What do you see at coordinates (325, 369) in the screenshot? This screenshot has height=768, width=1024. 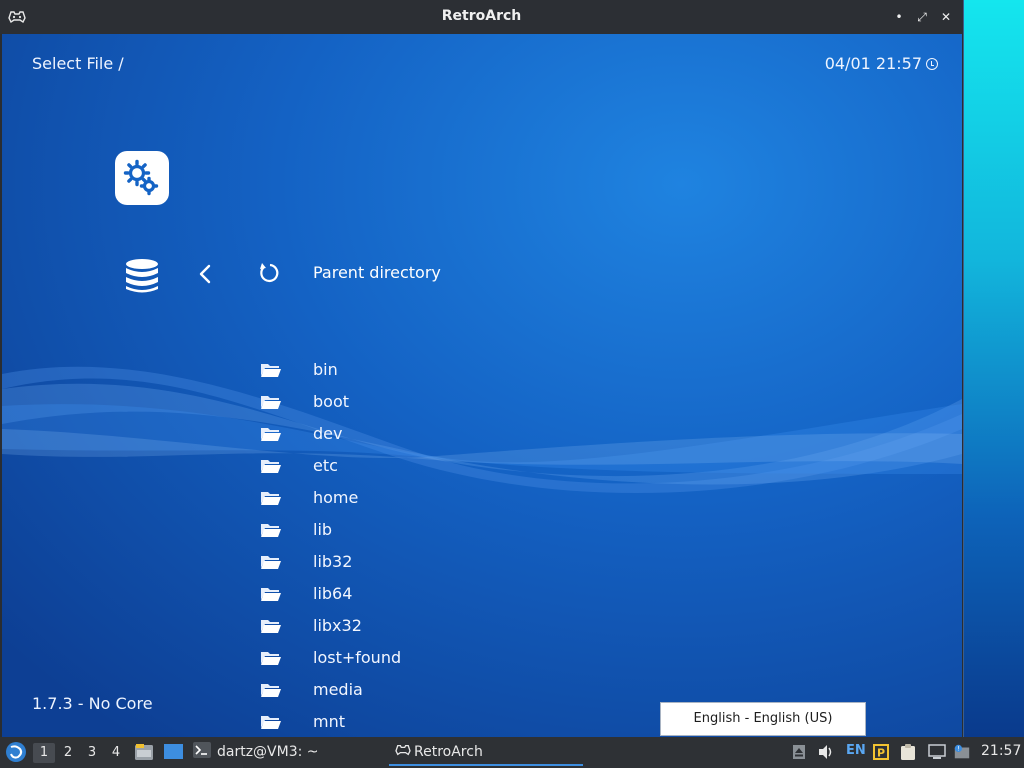 I see `file-item-label: bin` at bounding box center [325, 369].